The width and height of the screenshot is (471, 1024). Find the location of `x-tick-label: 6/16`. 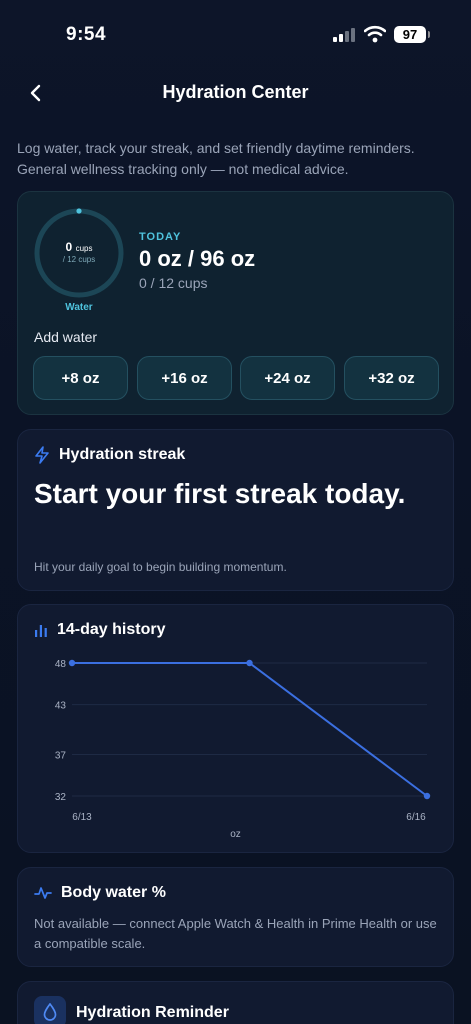

x-tick-label: 6/16 is located at coordinates (416, 817).